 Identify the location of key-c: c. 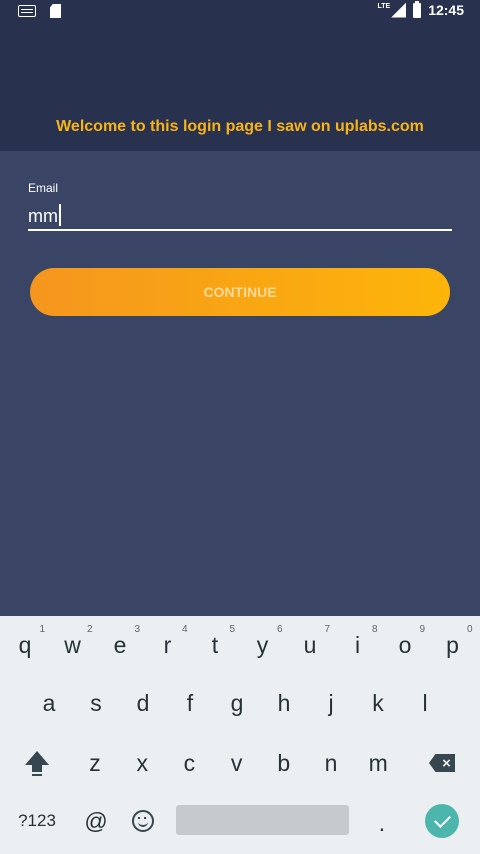
(189, 763).